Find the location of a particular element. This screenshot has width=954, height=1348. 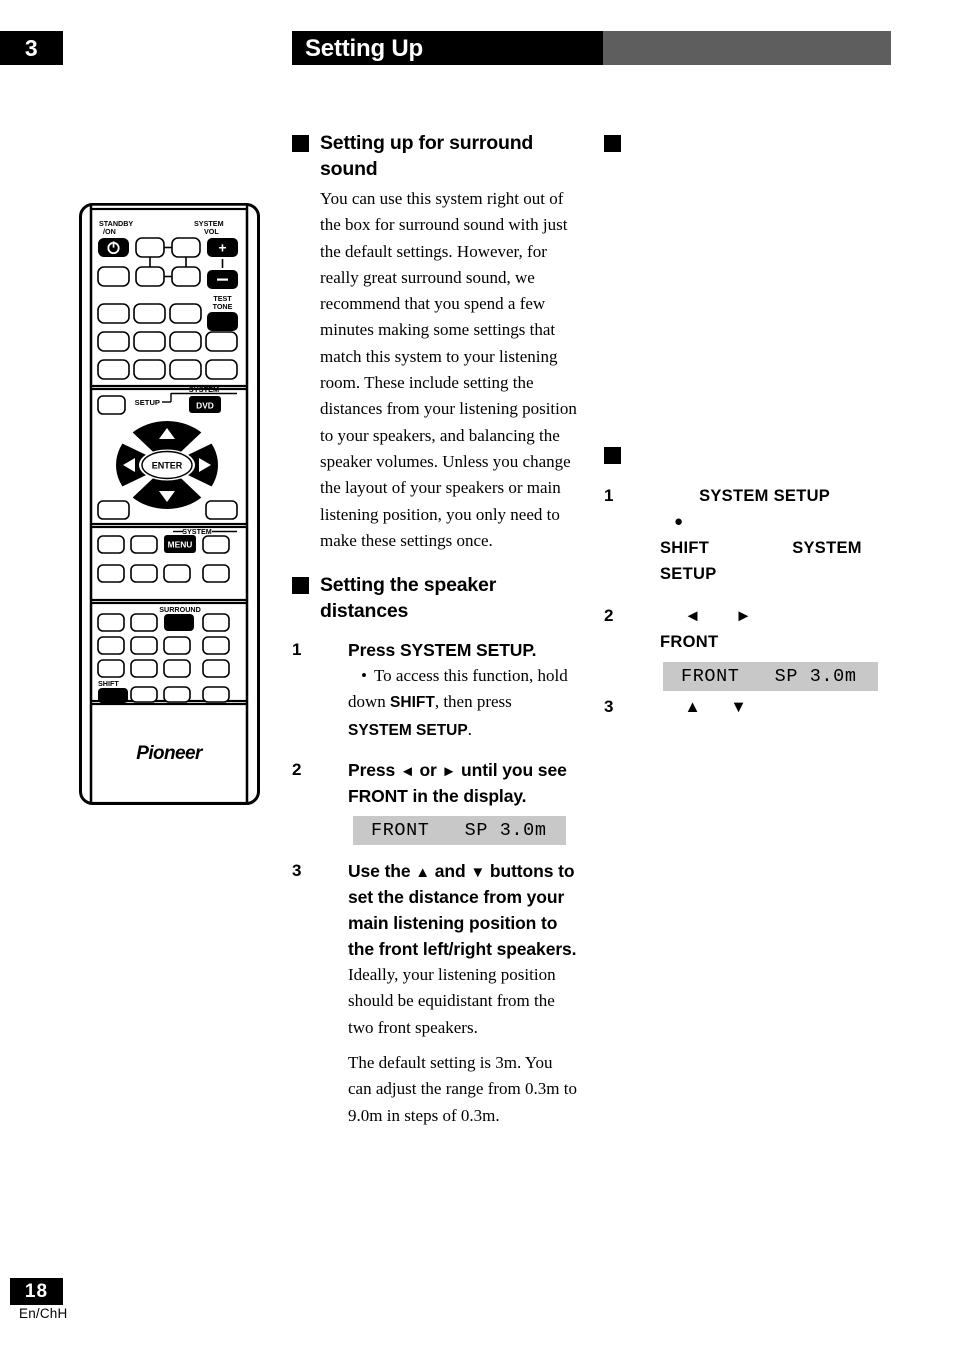

system-vol-label-line2: VOL is located at coordinates (211, 231).